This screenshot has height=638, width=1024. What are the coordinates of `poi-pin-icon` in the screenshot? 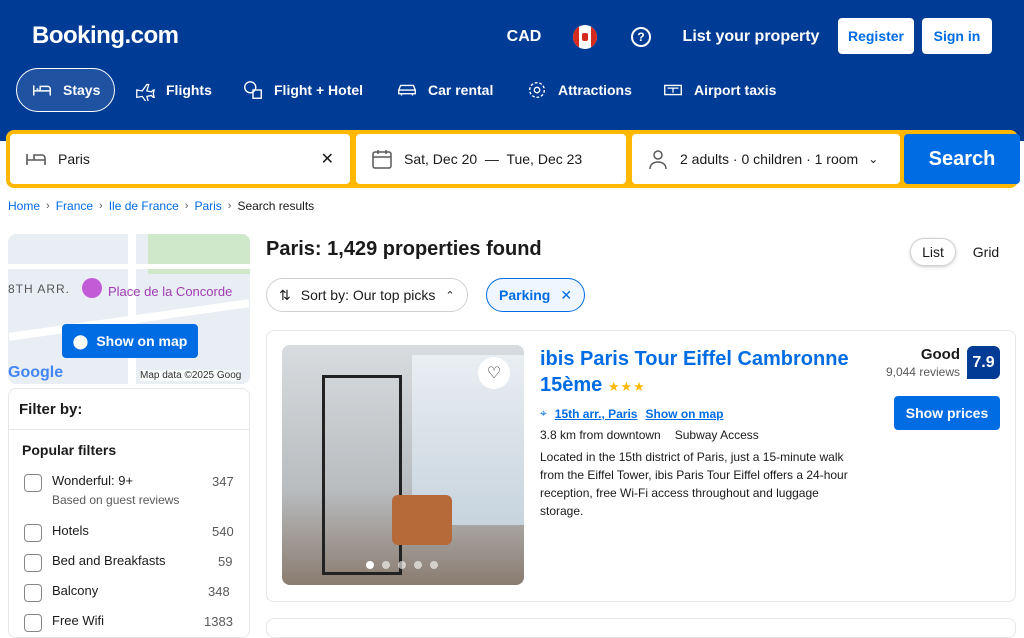 It's located at (92, 288).